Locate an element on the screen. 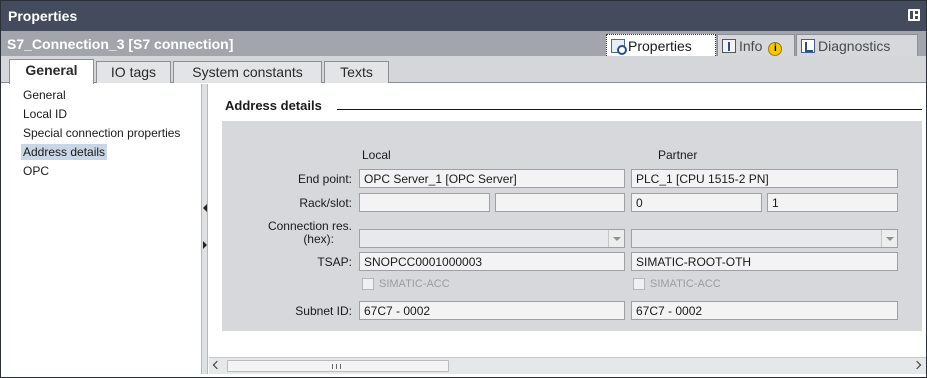 Image resolution: width=927 pixels, height=378 pixels. info-icon is located at coordinates (729, 46).